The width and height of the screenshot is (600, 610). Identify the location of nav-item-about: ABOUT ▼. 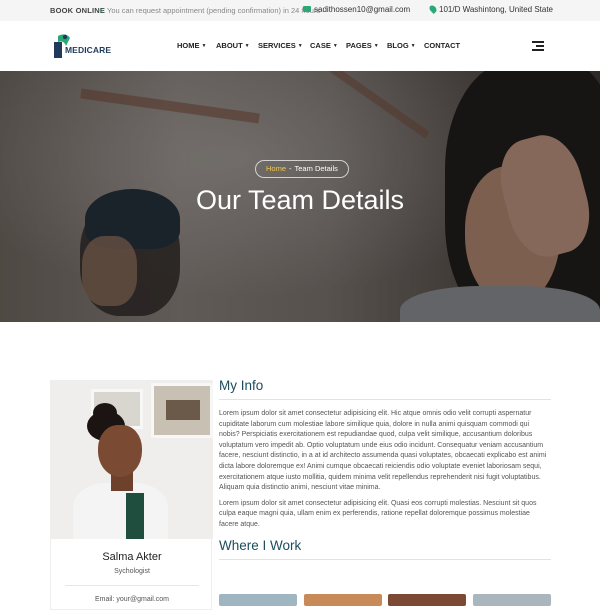
(233, 45).